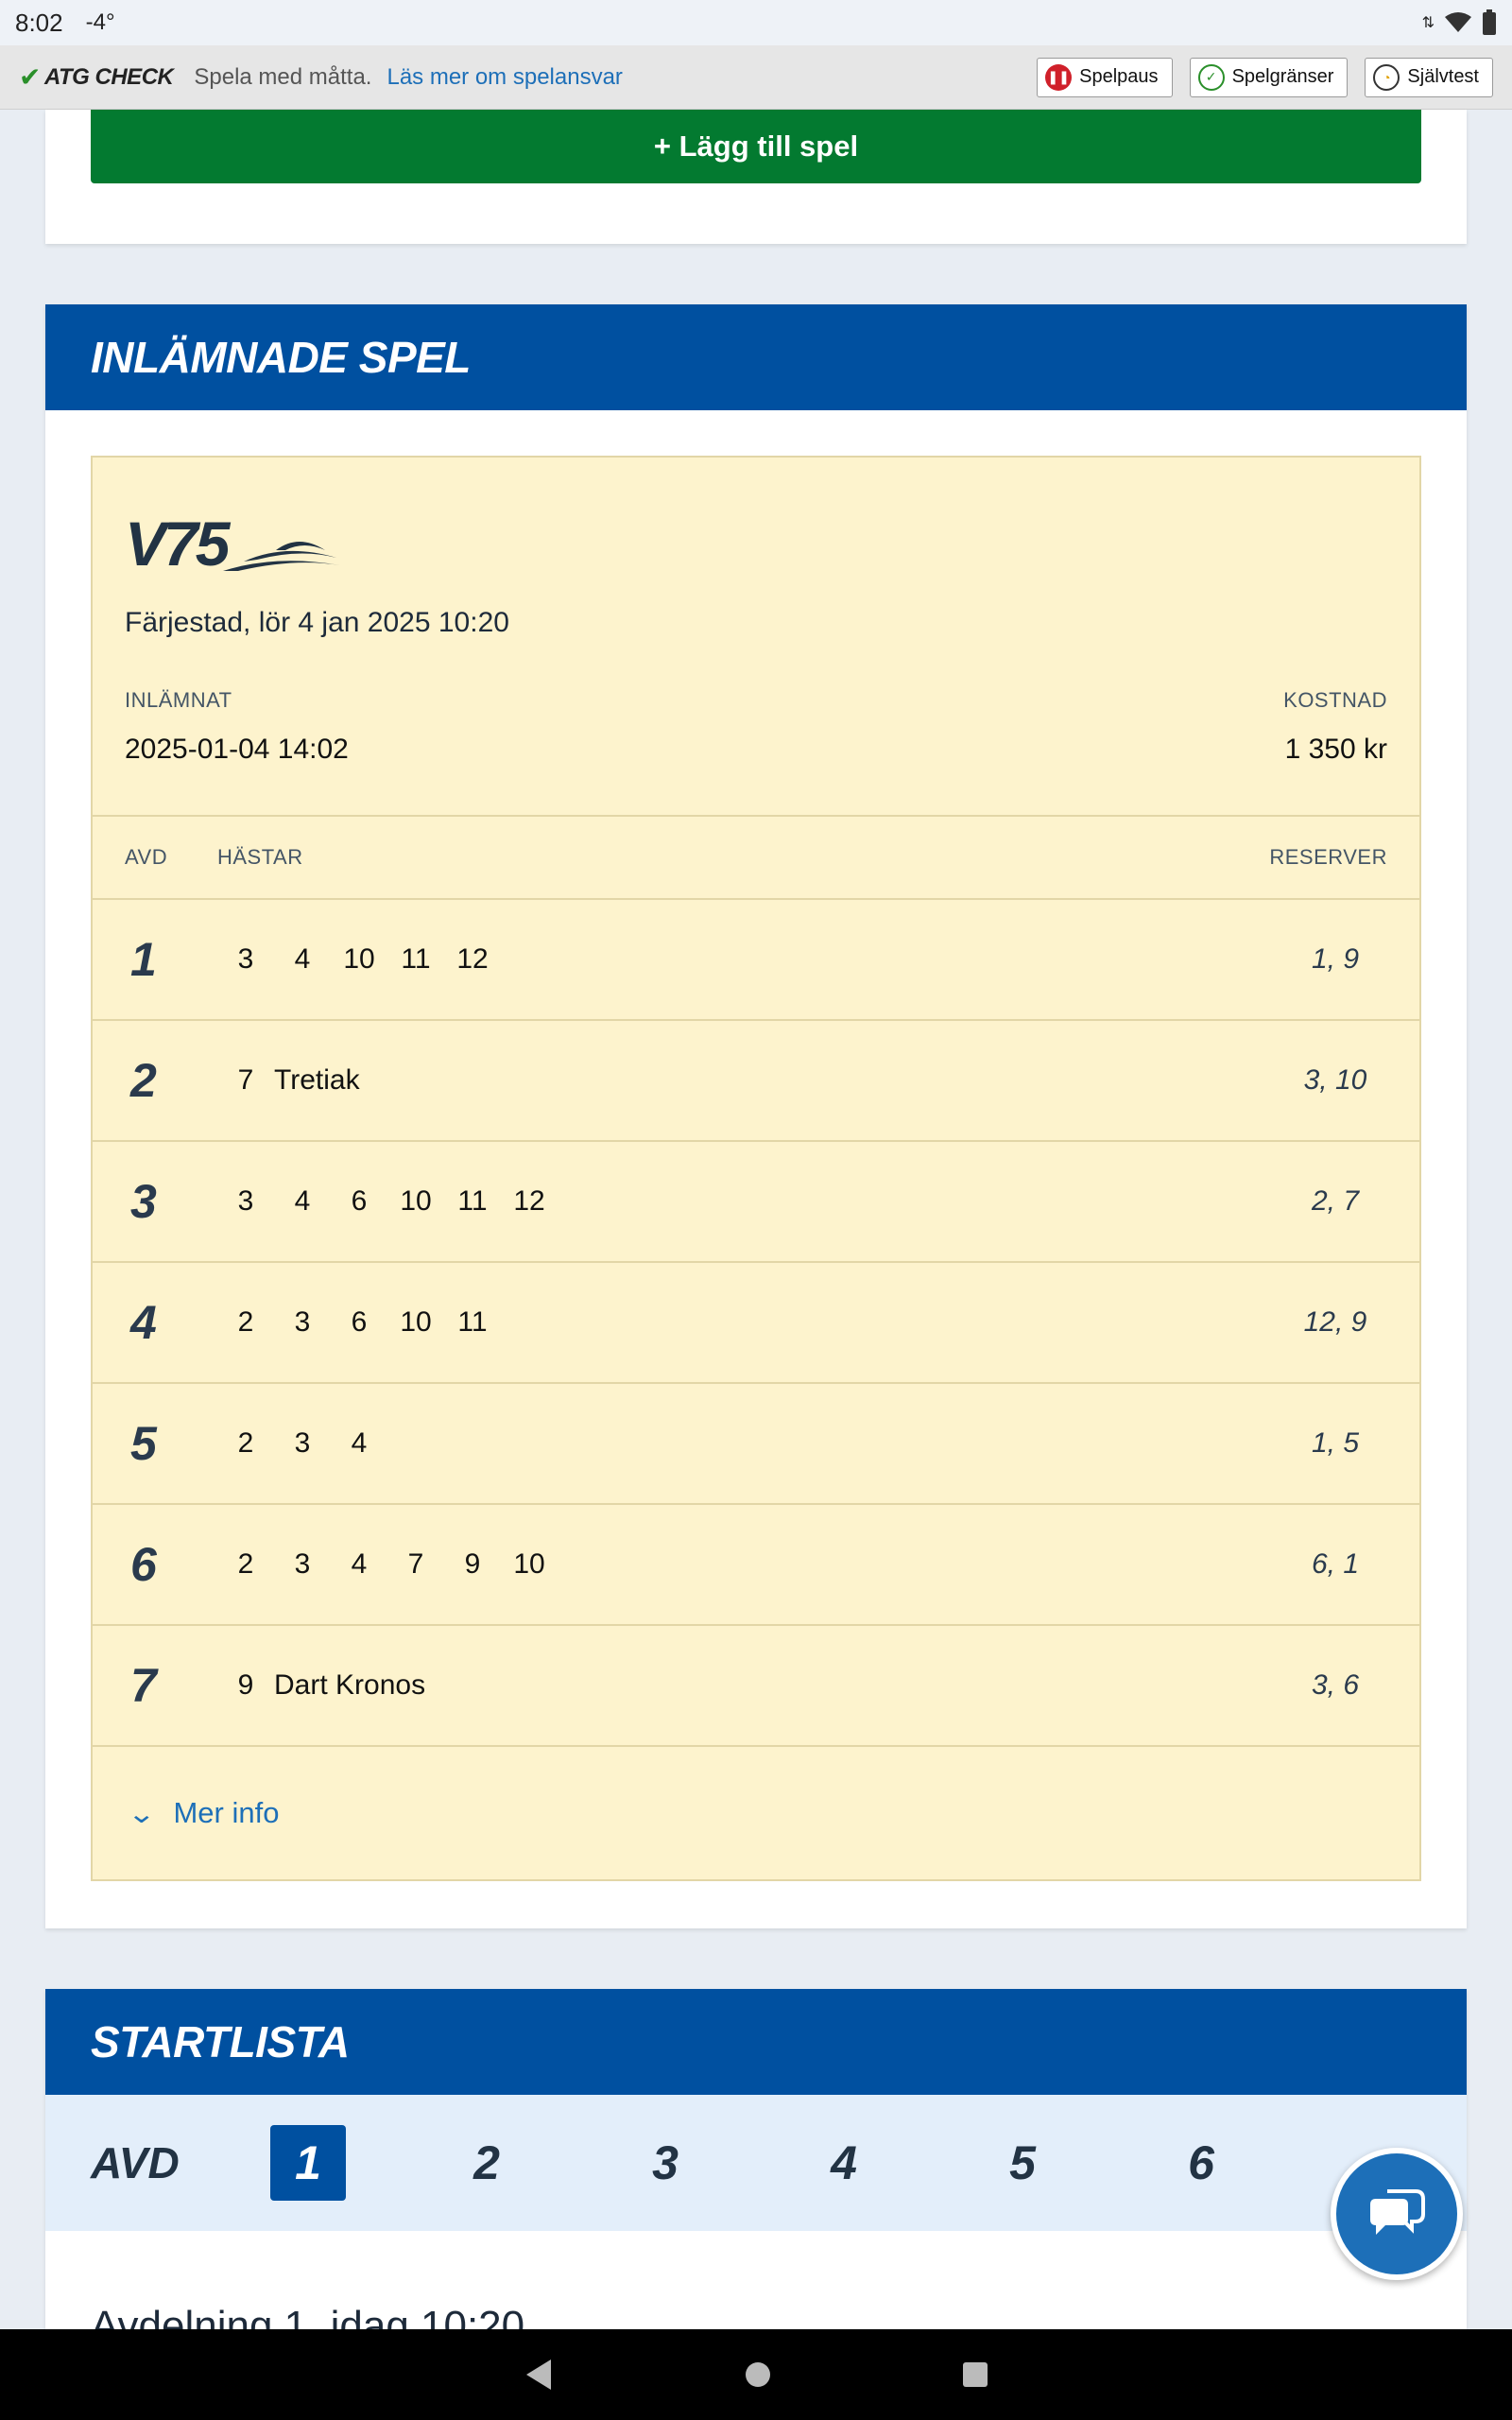 This screenshot has height=2420, width=1512. What do you see at coordinates (359, 1322) in the screenshot?
I see `horse-list: 2 3 6 10 11` at bounding box center [359, 1322].